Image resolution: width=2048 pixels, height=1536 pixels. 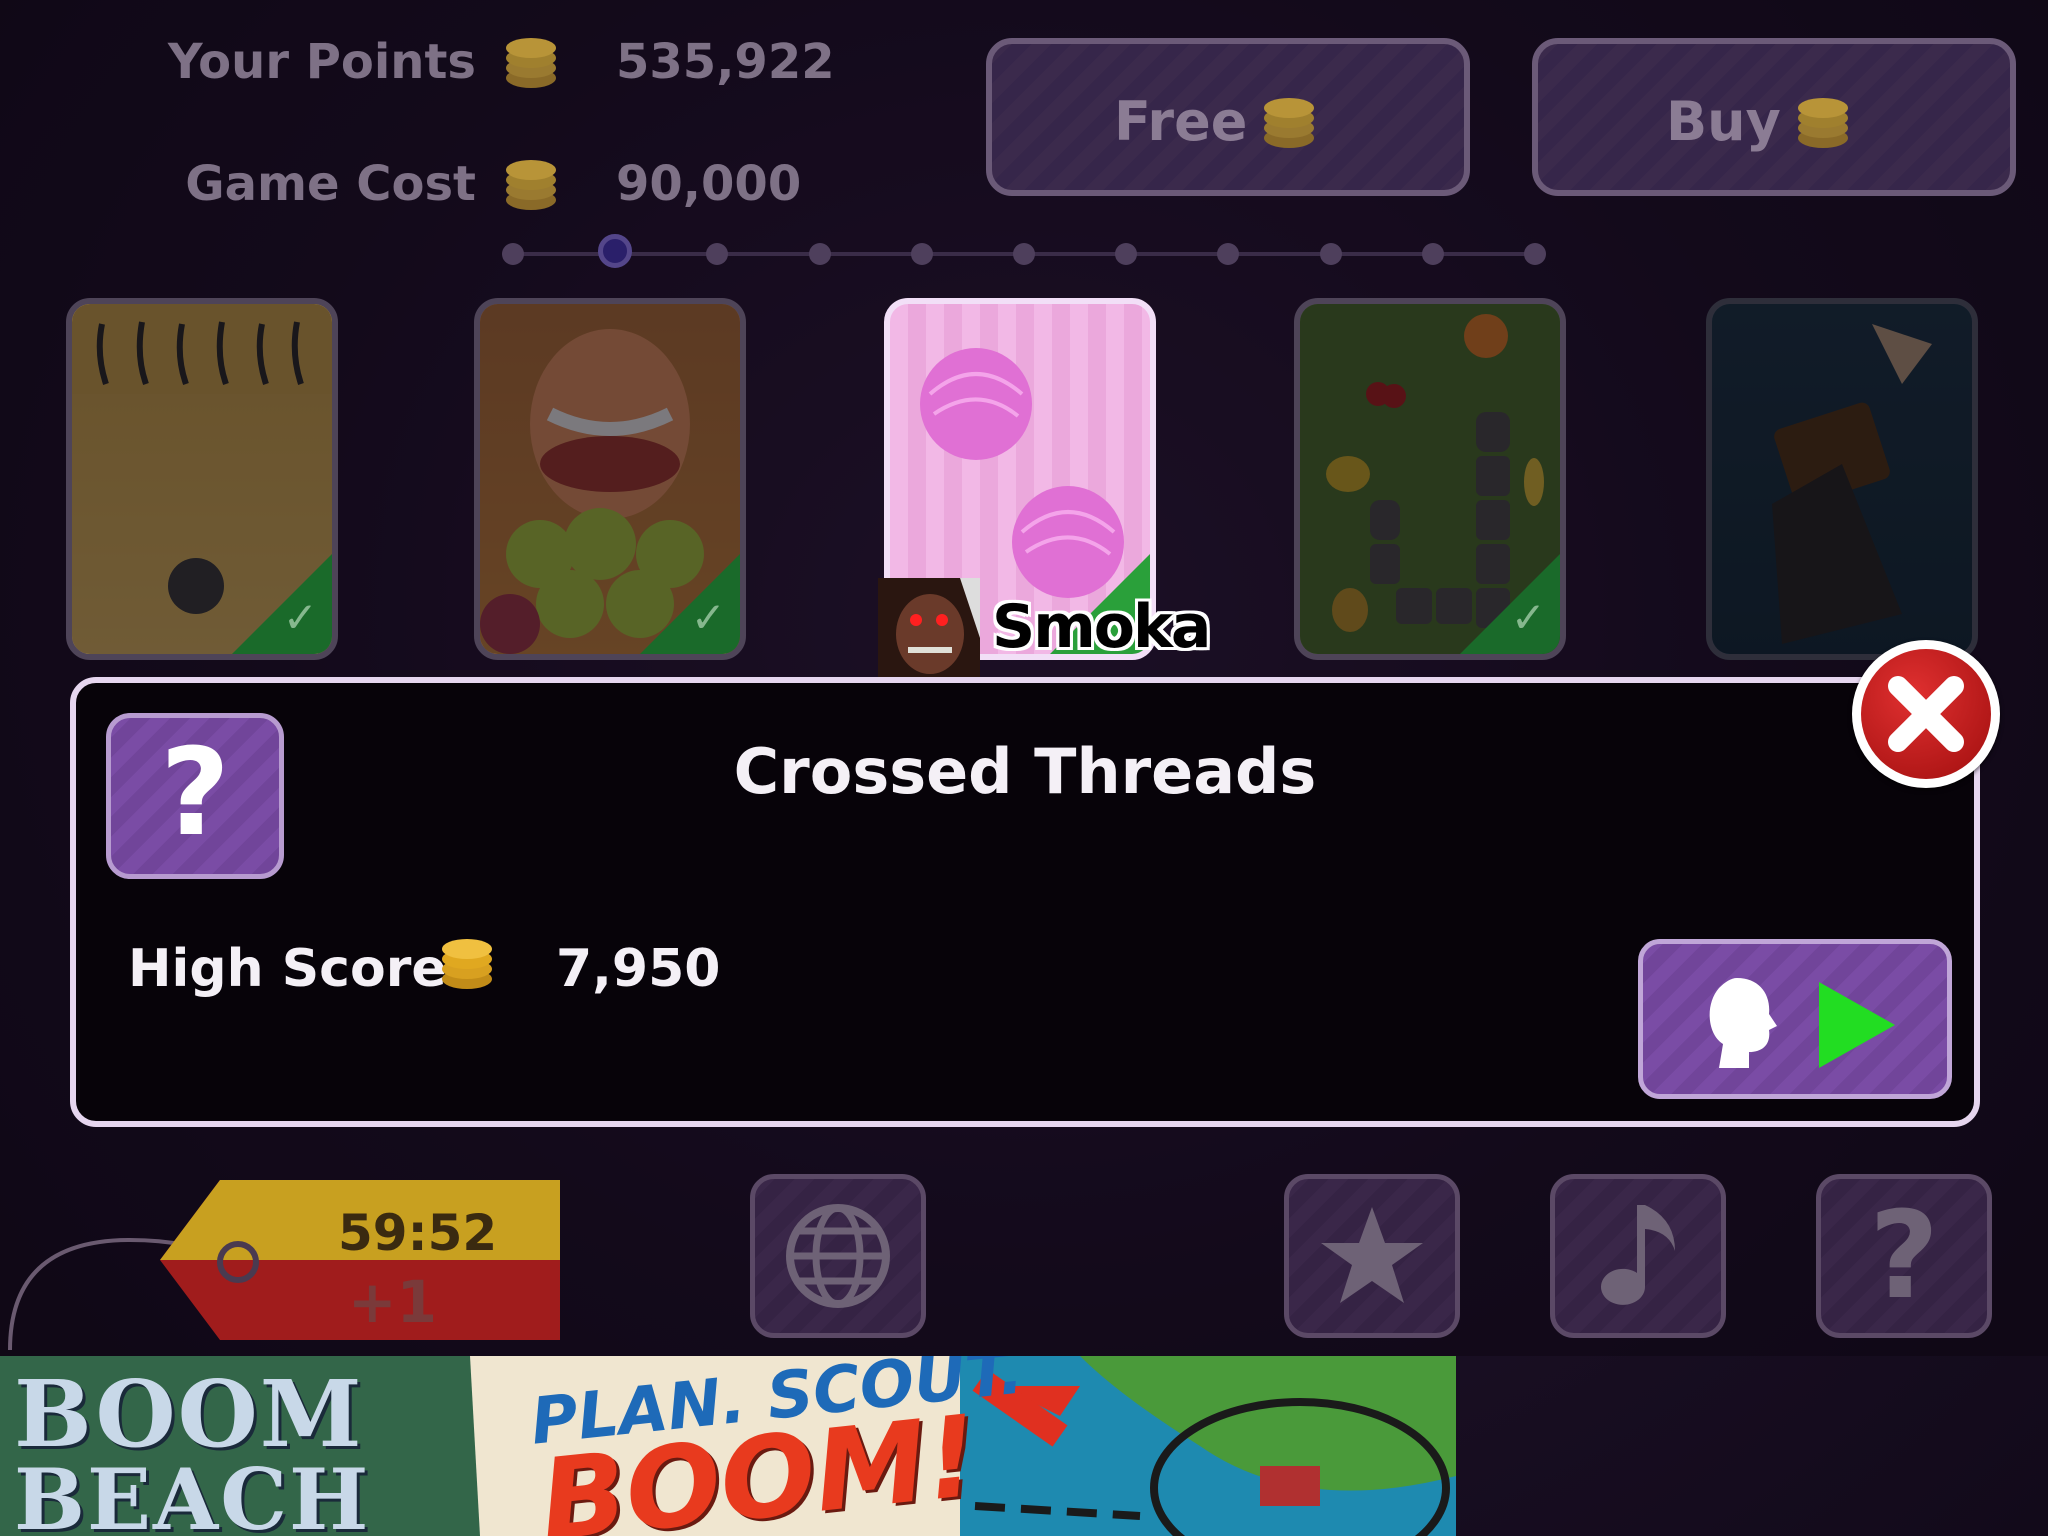 I want to click on game-card-snake: ✓, so click(x=1430, y=479).